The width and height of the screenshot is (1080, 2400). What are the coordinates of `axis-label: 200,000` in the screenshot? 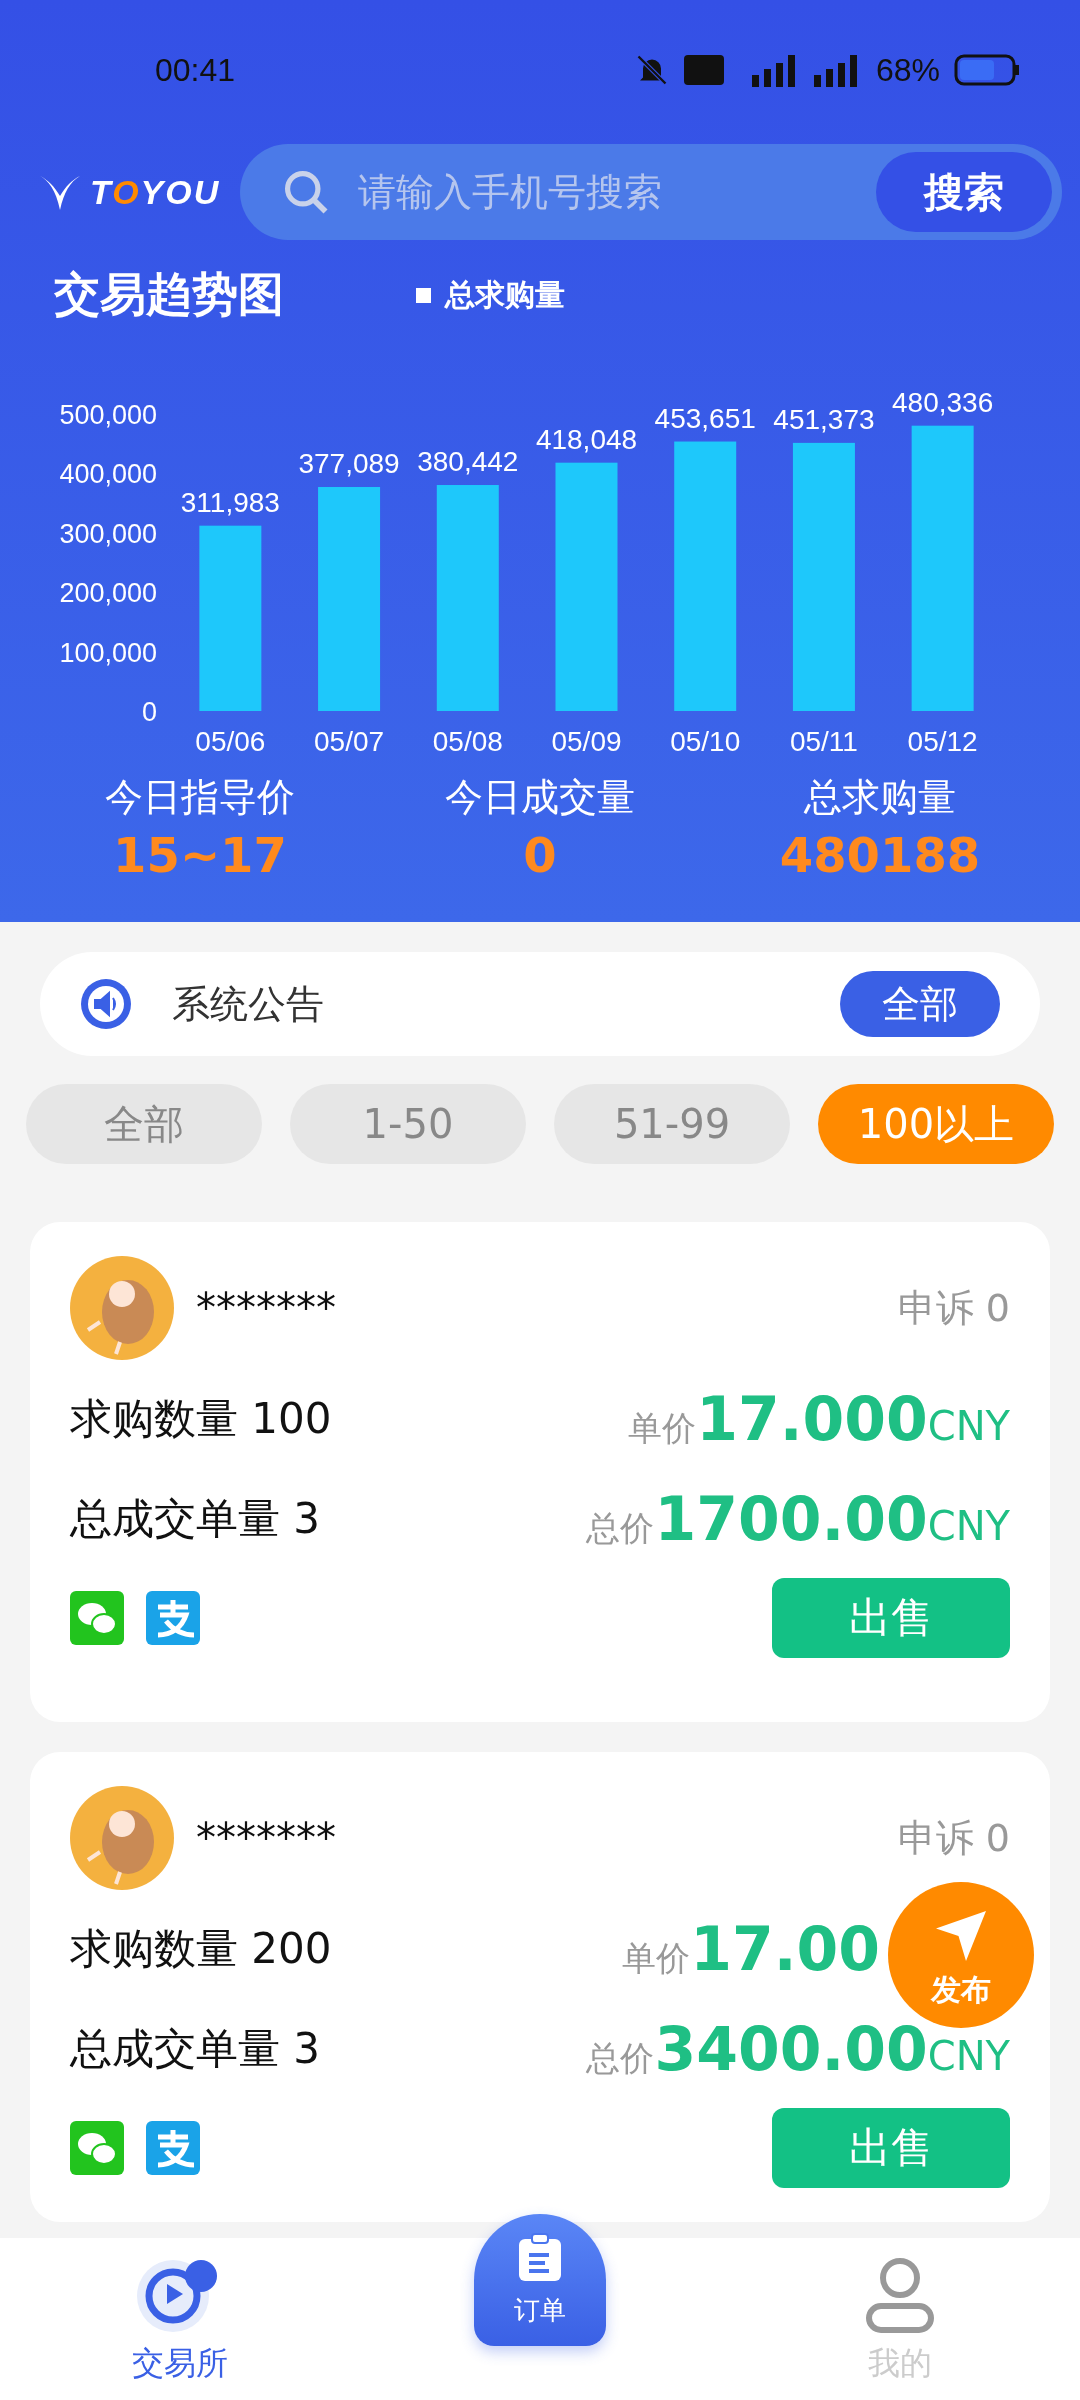 It's located at (108, 593).